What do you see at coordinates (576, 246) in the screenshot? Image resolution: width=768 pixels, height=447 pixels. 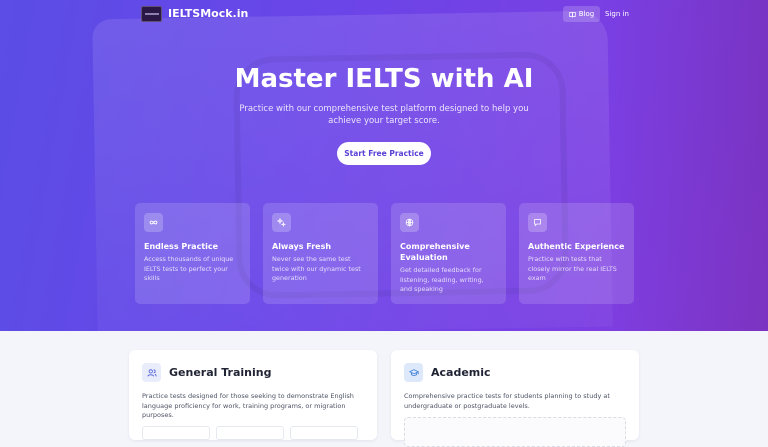 I see `feature-title: Authentic Experience` at bounding box center [576, 246].